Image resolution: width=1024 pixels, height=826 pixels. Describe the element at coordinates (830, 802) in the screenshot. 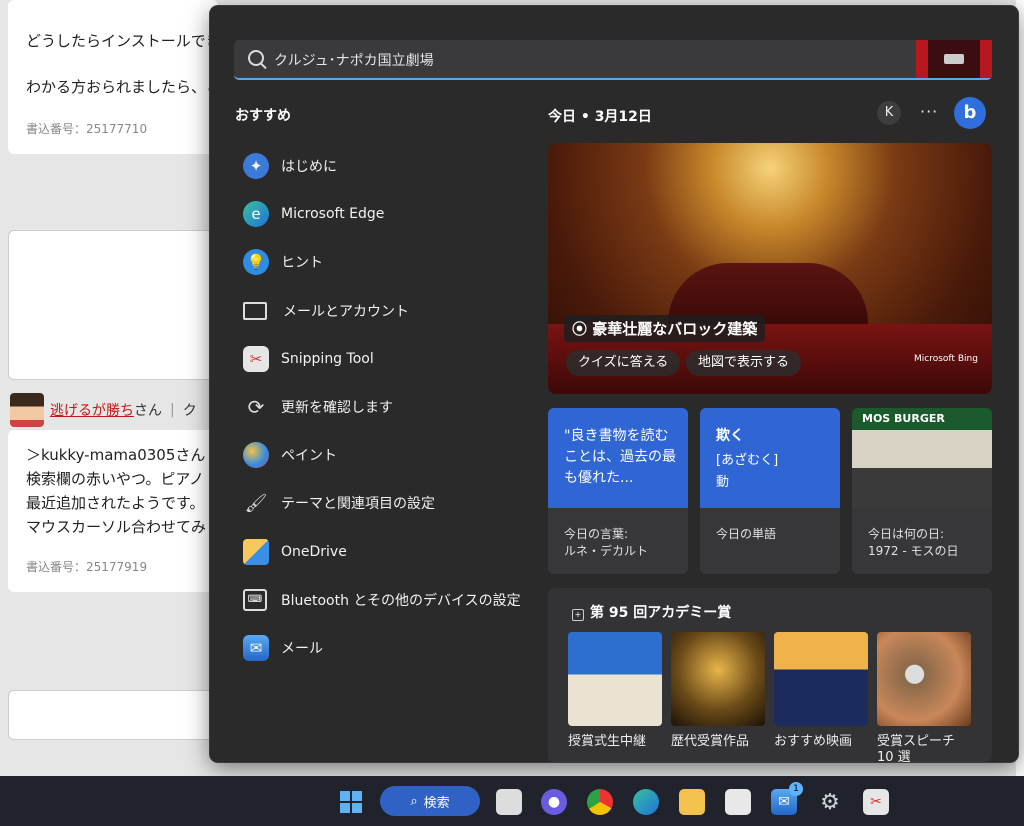

I see `settings-gear-icon: ⚙` at that location.